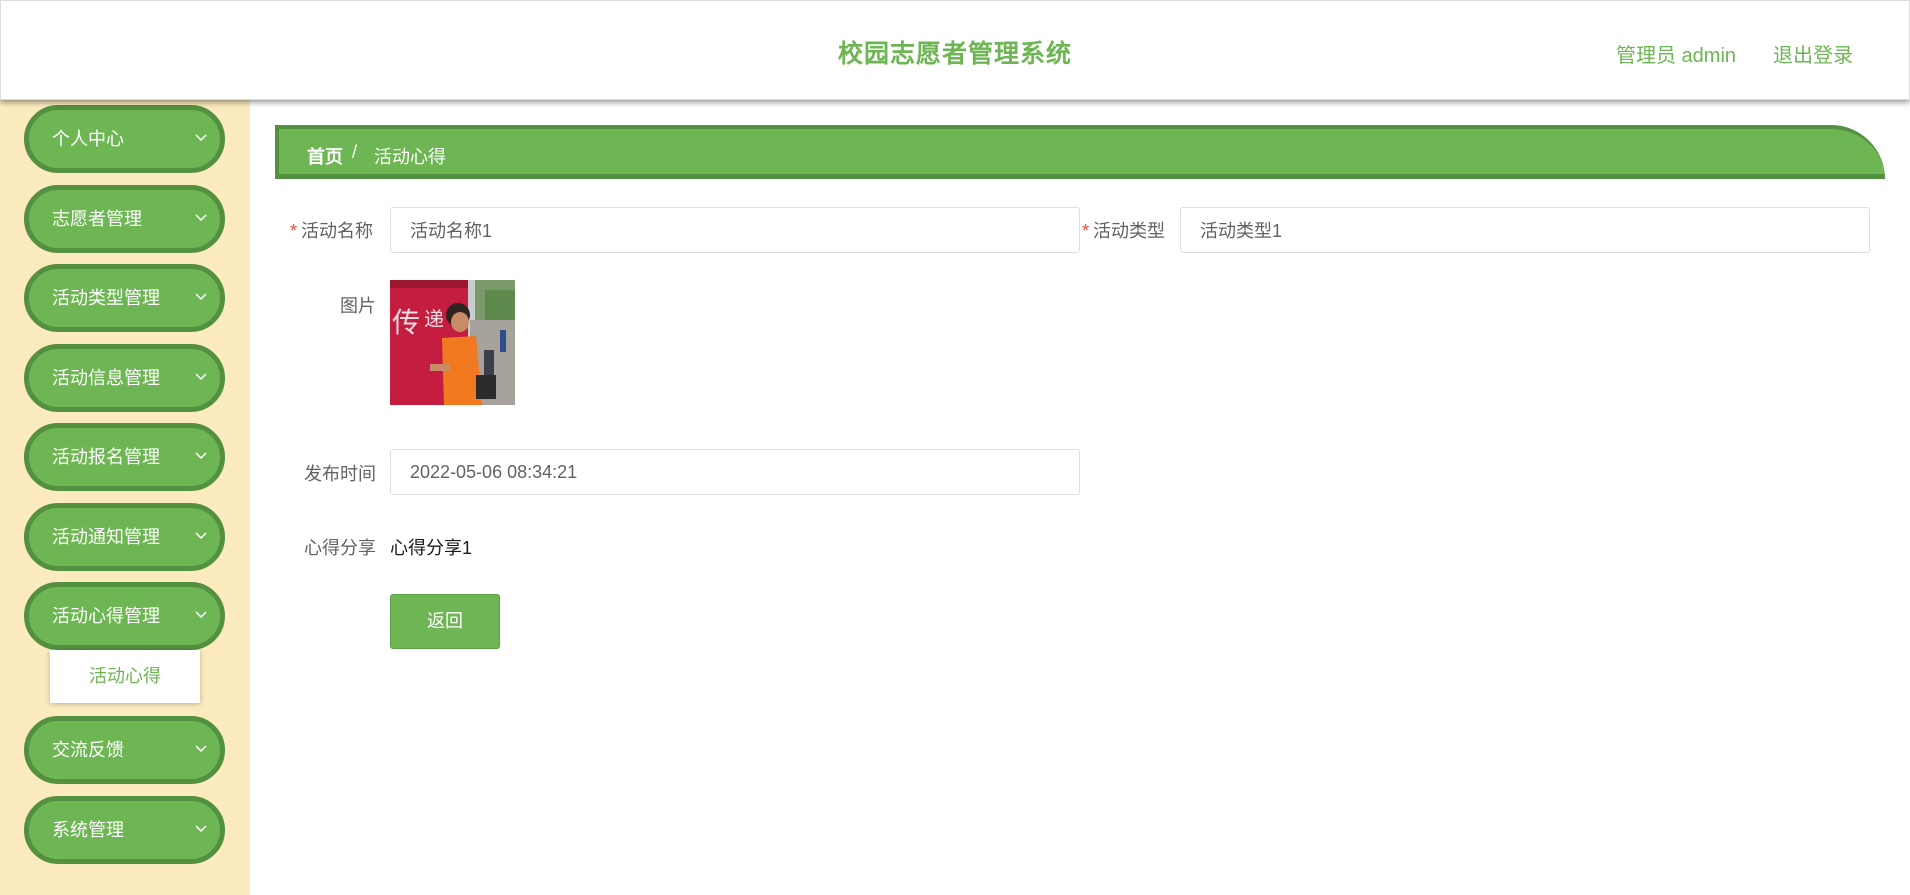 The image size is (1910, 895). What do you see at coordinates (1124, 231) in the screenshot?
I see `activity-type-label: * 活动类型` at bounding box center [1124, 231].